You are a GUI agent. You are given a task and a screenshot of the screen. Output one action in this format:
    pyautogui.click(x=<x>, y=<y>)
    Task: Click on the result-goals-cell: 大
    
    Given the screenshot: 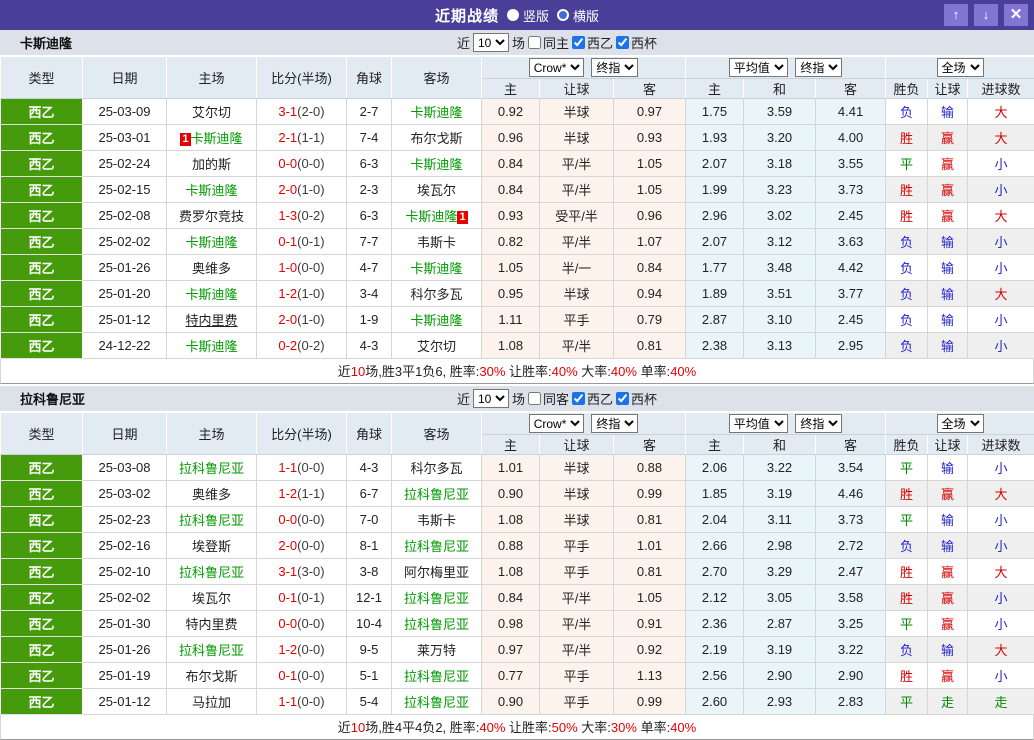 What is the action you would take?
    pyautogui.click(x=1001, y=494)
    